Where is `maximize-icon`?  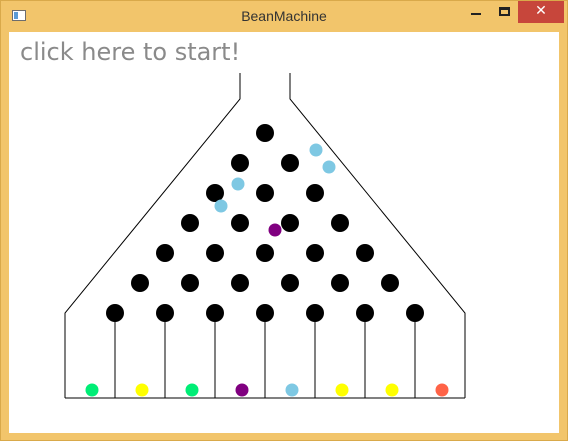 maximize-icon is located at coordinates (504, 11).